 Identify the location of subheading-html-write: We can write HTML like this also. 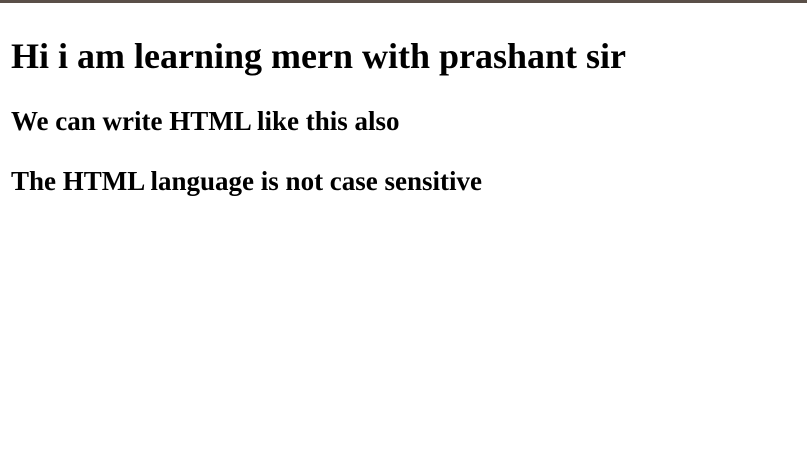
(205, 121).